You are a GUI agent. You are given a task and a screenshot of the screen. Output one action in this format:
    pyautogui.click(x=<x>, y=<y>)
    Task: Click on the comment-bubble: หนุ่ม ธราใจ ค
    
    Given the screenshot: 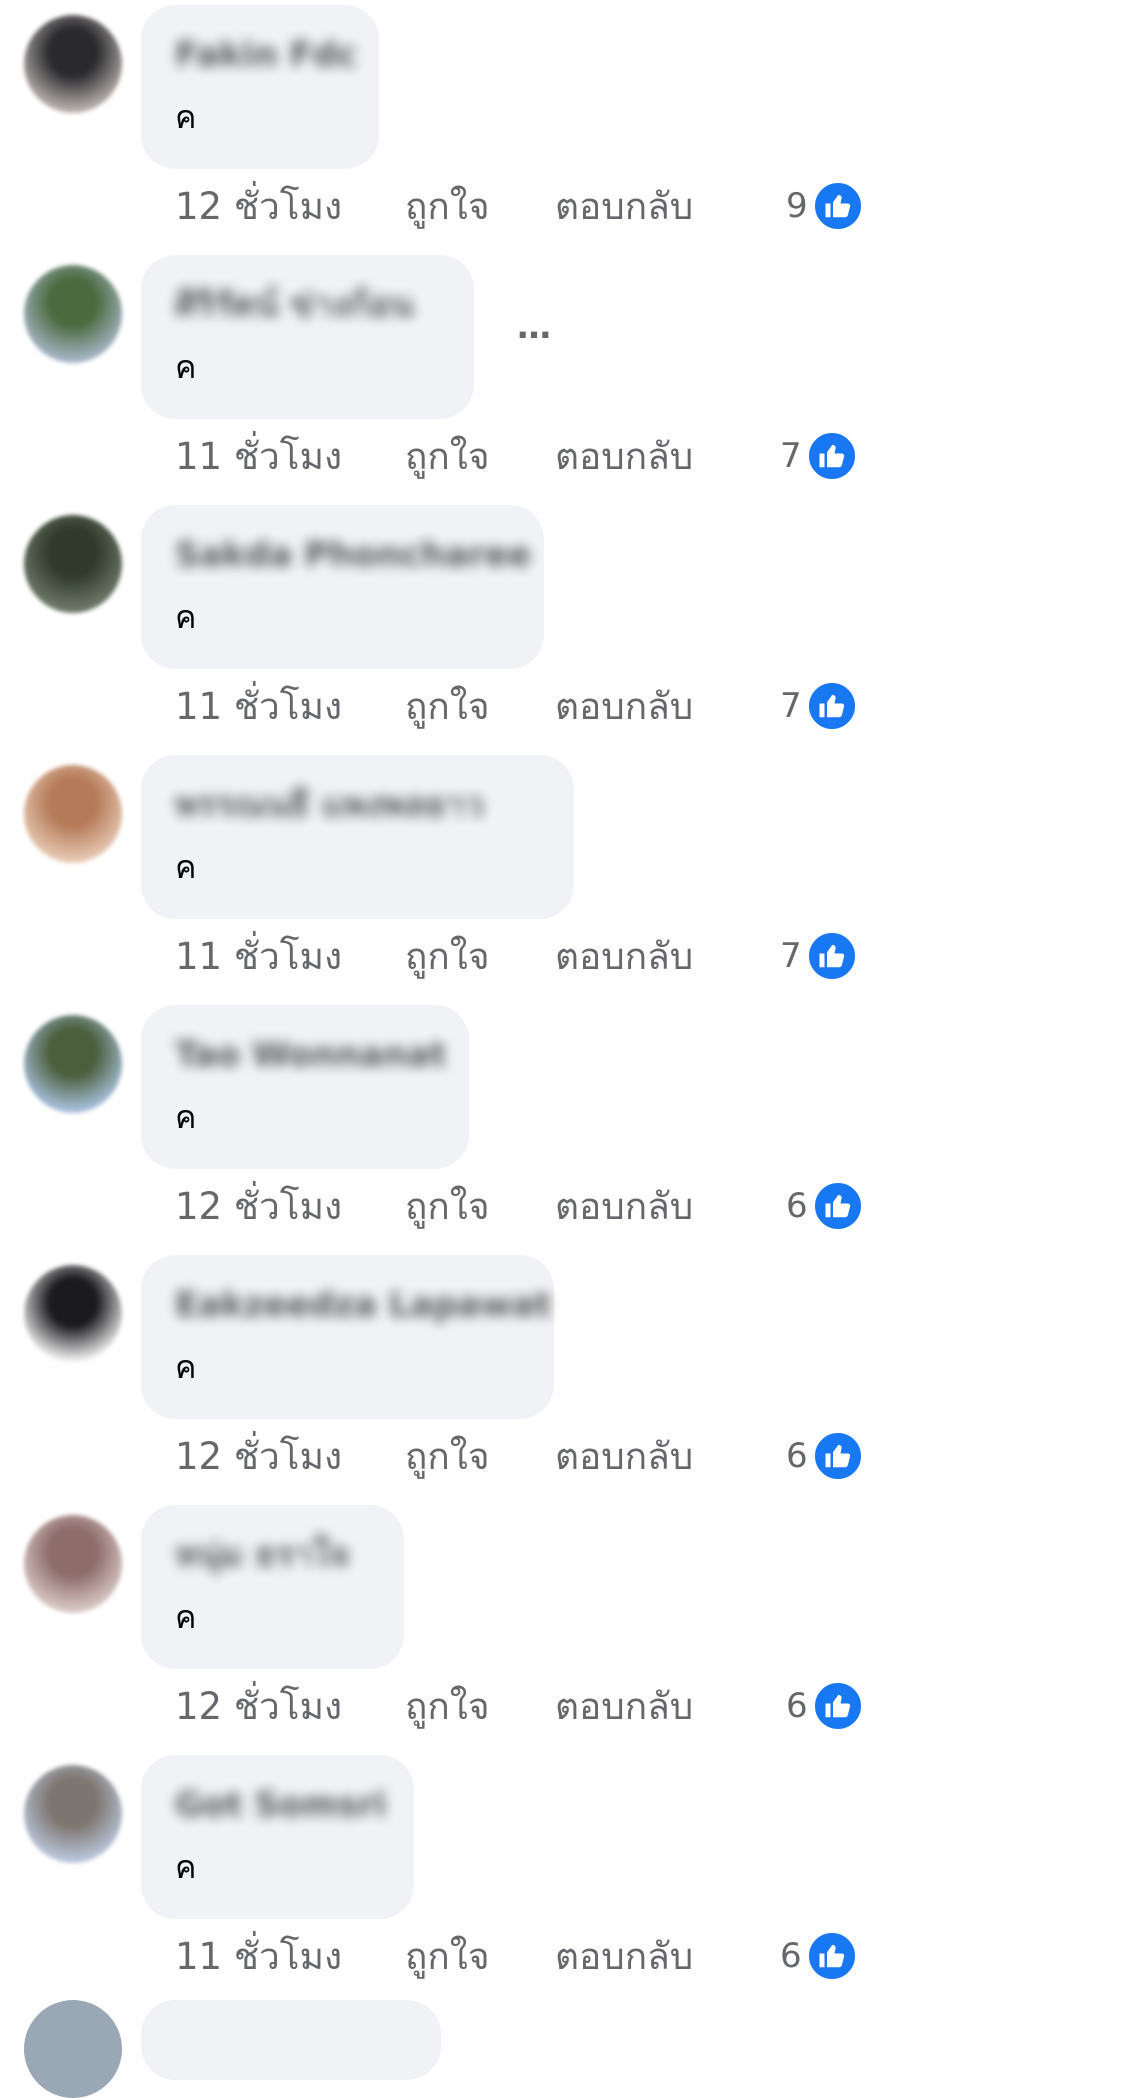 What is the action you would take?
    pyautogui.click(x=272, y=1587)
    